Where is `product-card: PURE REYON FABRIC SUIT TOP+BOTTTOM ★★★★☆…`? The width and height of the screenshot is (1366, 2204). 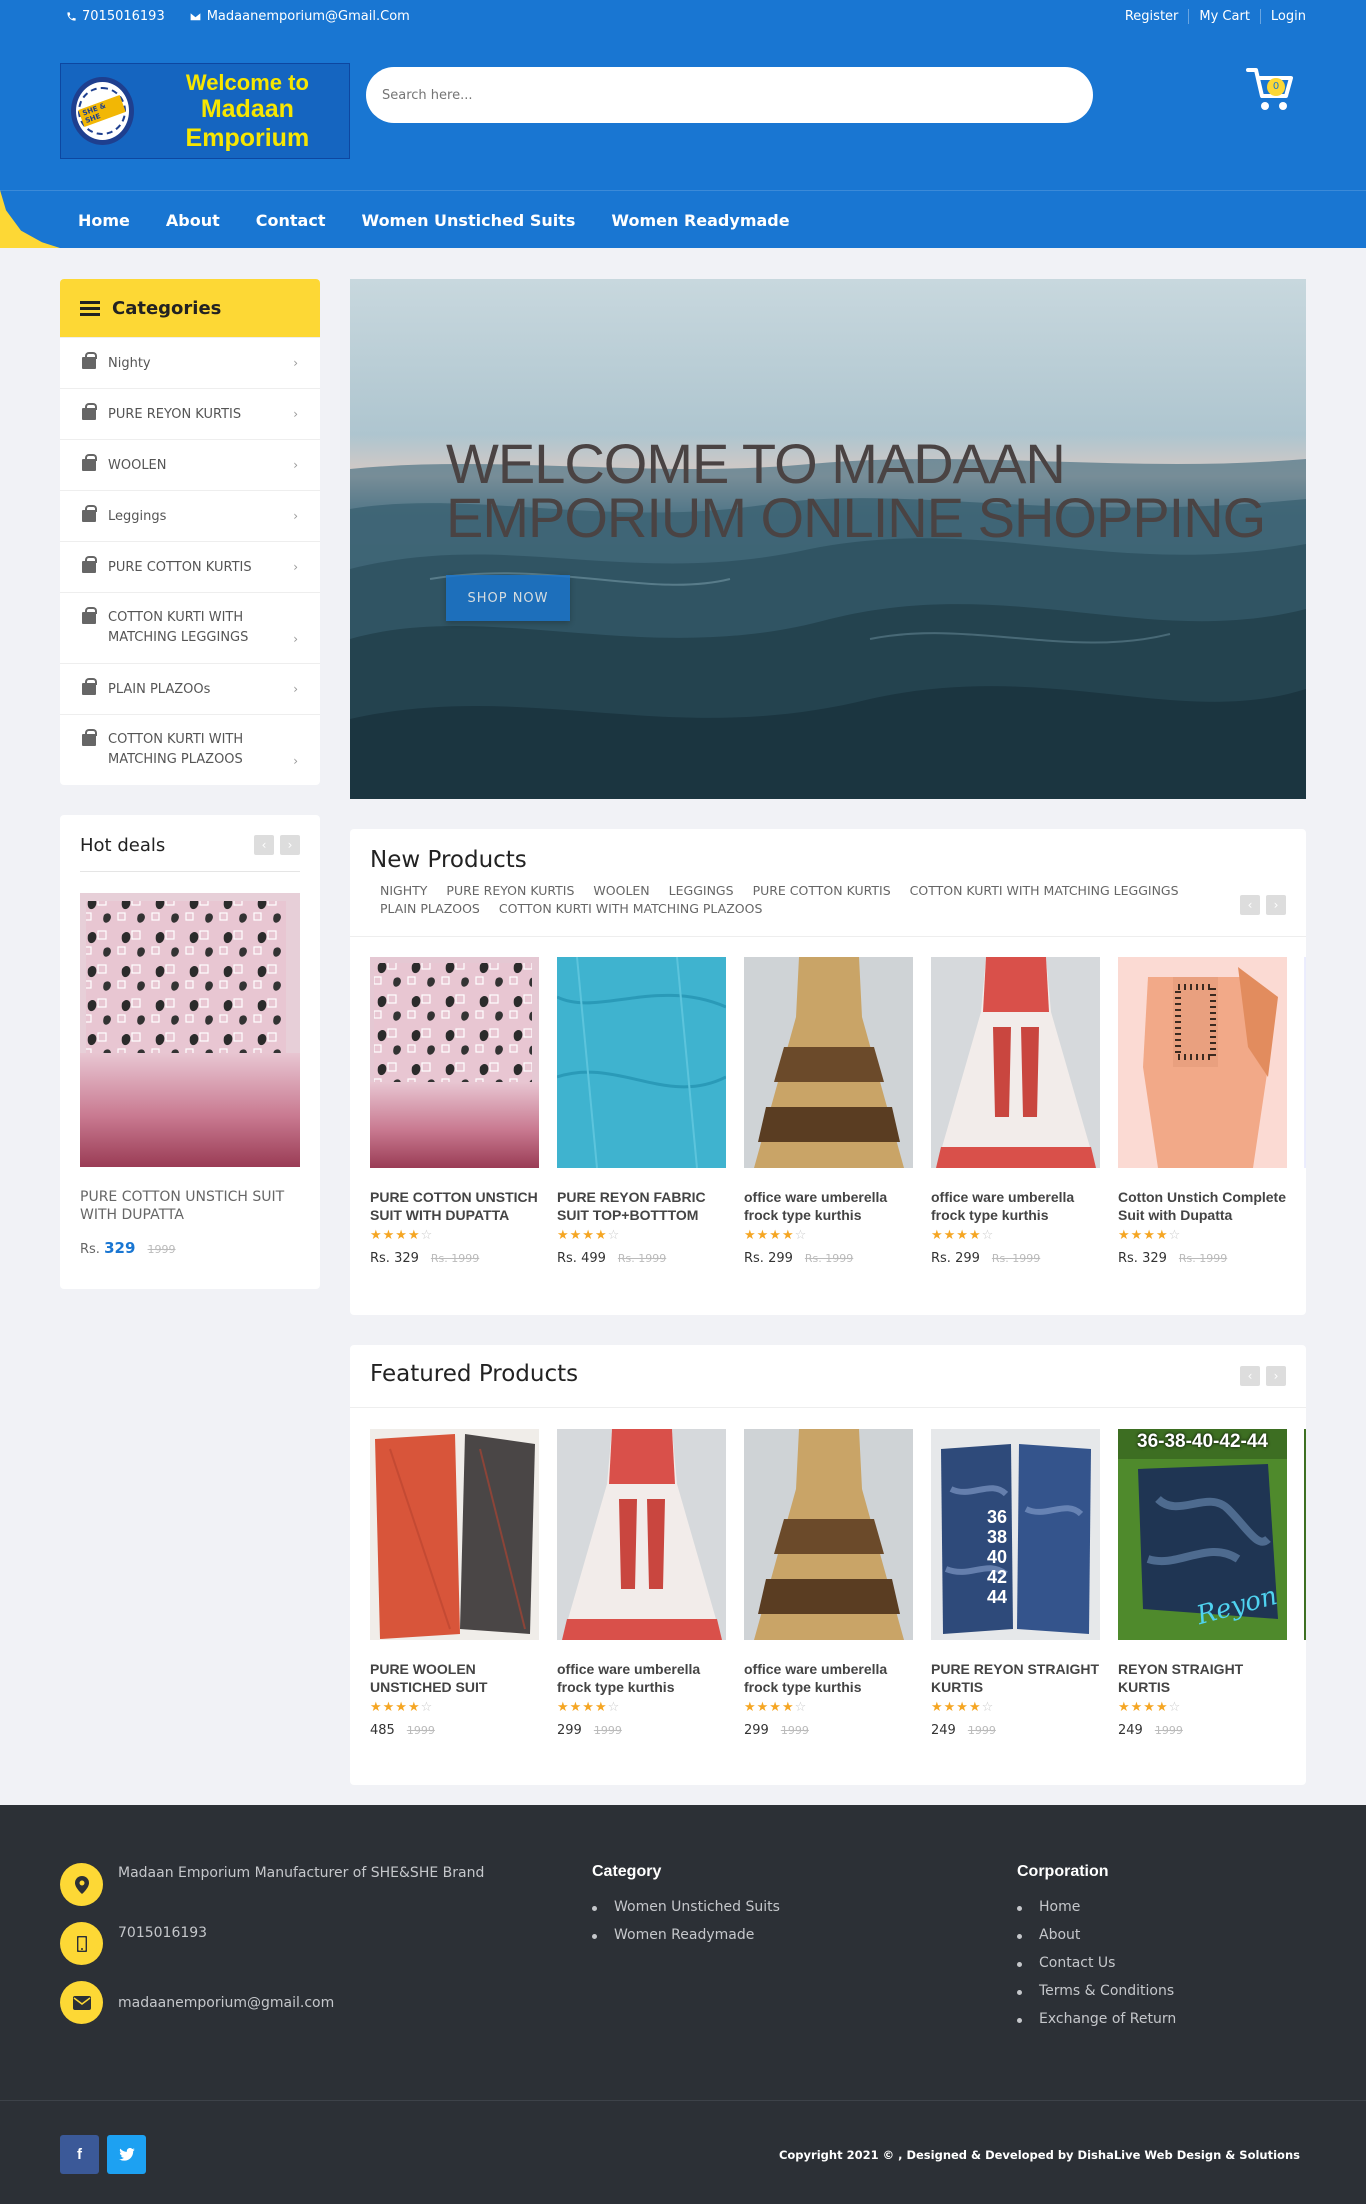
product-card: PURE REYON FABRIC SUIT TOP+BOTTTOM ★★★★☆… is located at coordinates (641, 1111).